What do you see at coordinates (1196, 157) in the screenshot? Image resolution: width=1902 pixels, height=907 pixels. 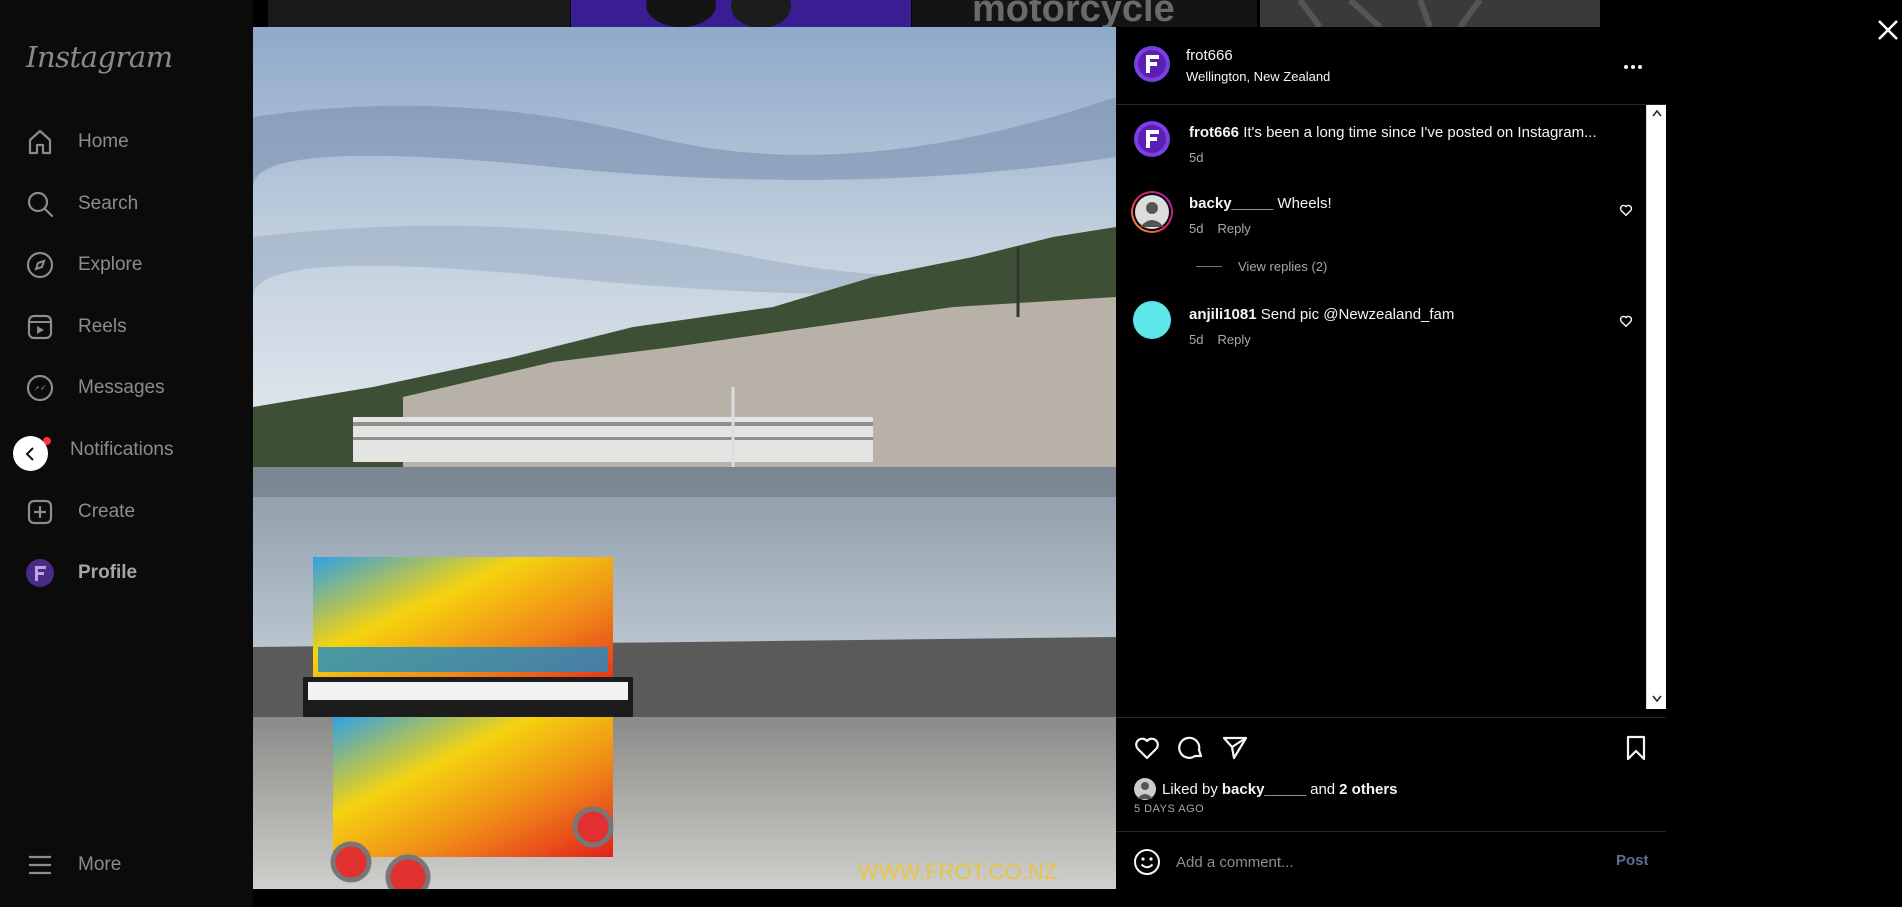 I see `caption-time: 5d` at bounding box center [1196, 157].